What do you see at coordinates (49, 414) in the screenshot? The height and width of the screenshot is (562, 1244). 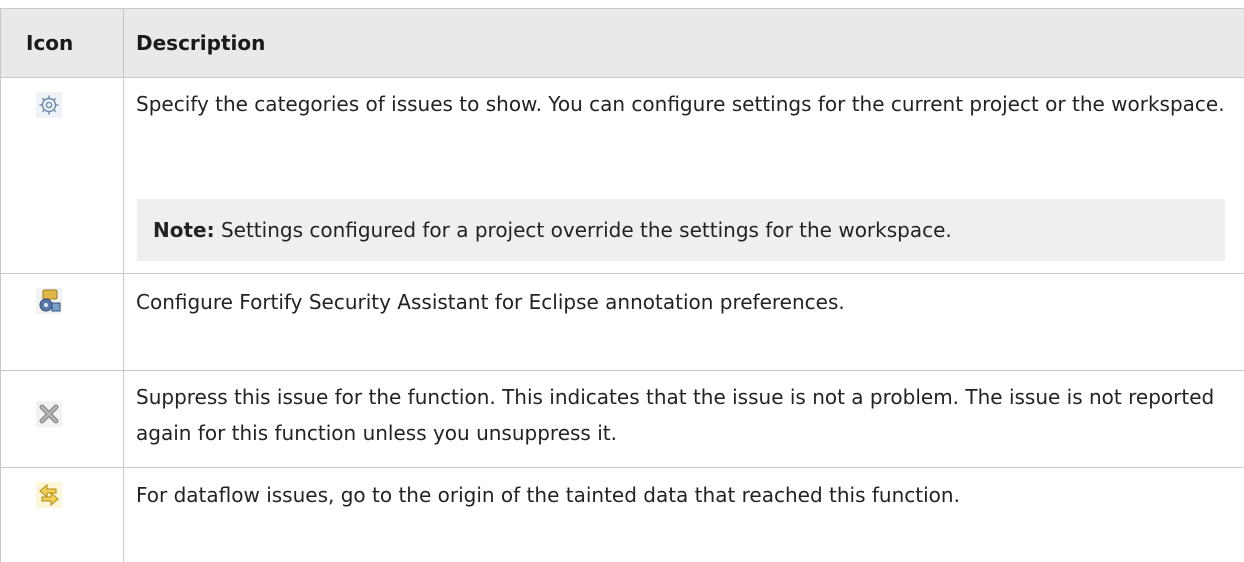 I see `suppress-icon` at bounding box center [49, 414].